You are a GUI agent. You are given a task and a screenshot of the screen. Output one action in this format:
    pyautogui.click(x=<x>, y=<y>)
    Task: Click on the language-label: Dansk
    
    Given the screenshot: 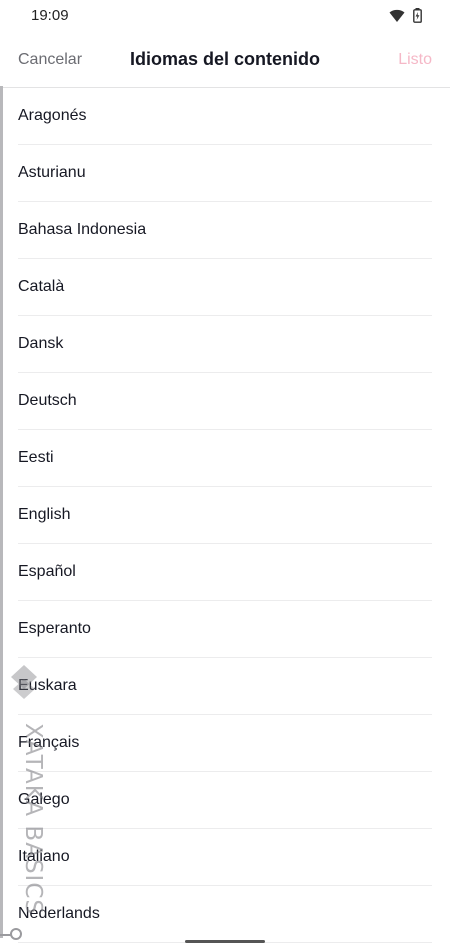 What is the action you would take?
    pyautogui.click(x=41, y=343)
    